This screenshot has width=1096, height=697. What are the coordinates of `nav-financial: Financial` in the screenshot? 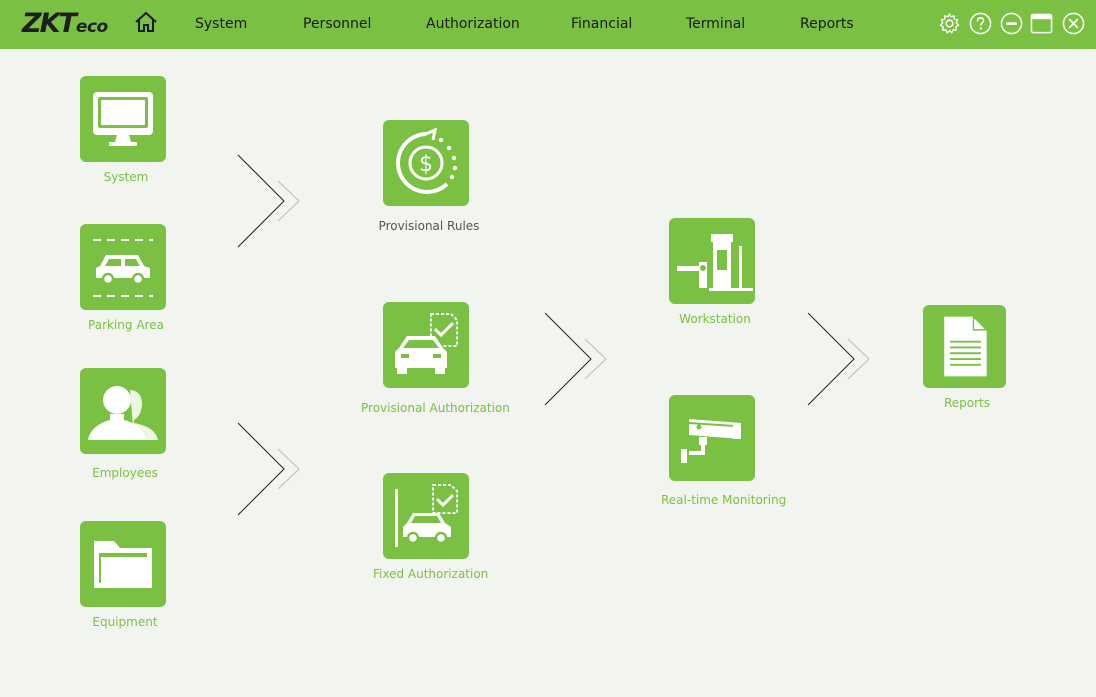 It's located at (601, 24).